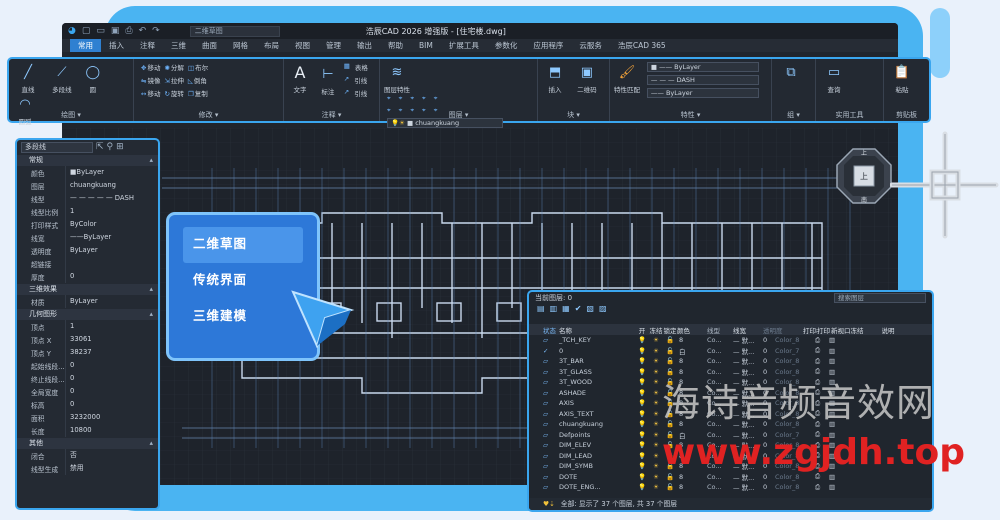  Describe the element at coordinates (401, 98) in the screenshot. I see `layer-off-icon: ⌖` at that location.